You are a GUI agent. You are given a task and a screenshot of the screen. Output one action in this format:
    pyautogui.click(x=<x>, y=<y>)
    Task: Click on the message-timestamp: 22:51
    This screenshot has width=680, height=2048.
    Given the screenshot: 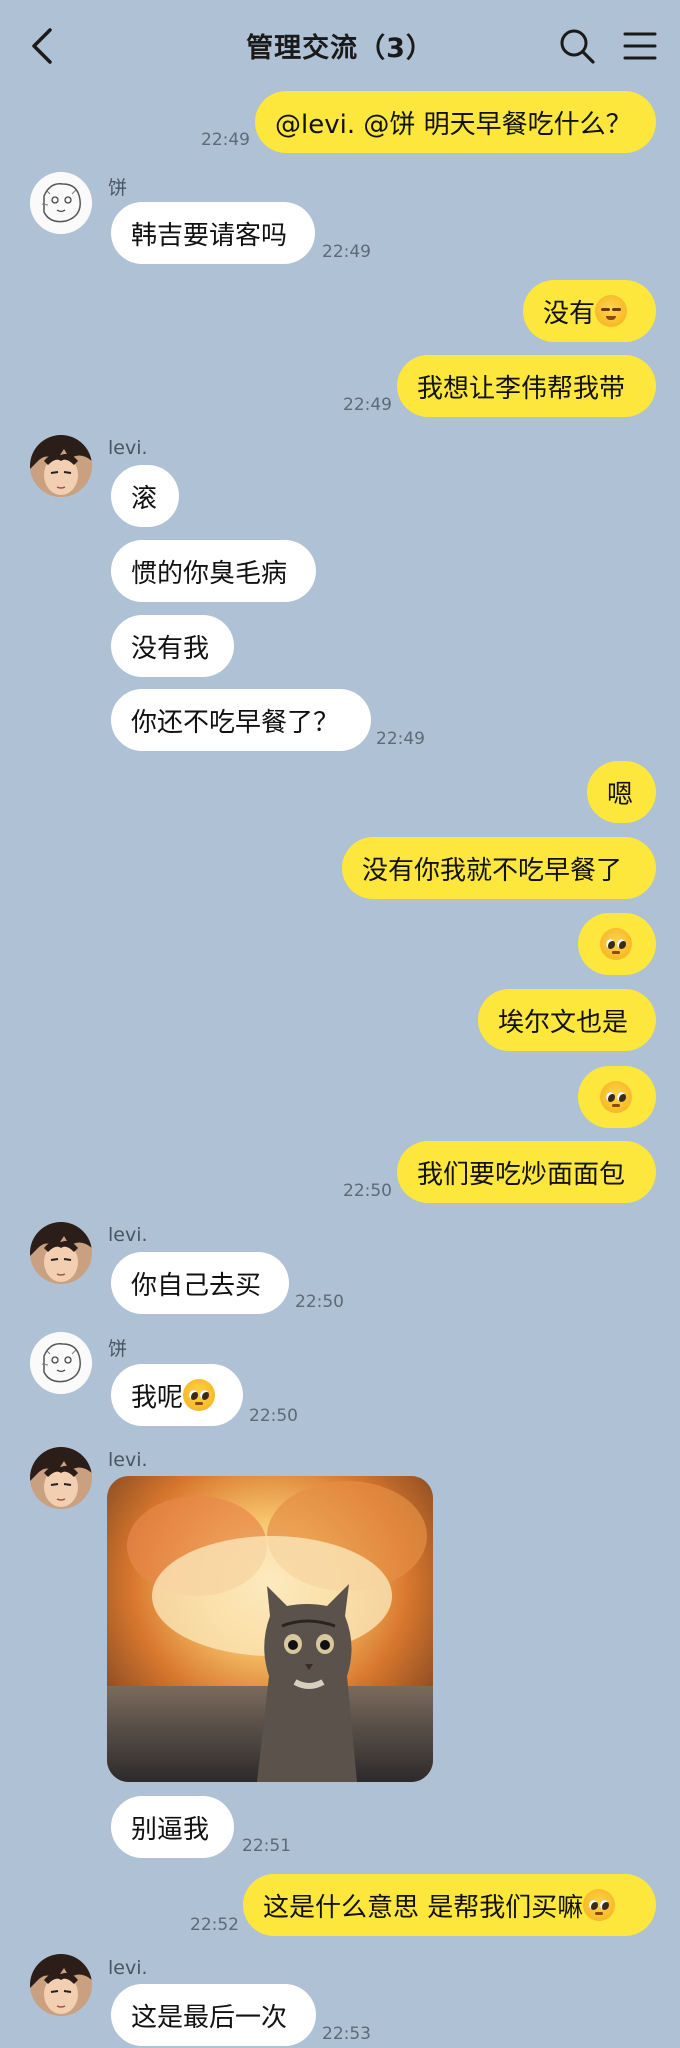 What is the action you would take?
    pyautogui.click(x=266, y=1846)
    